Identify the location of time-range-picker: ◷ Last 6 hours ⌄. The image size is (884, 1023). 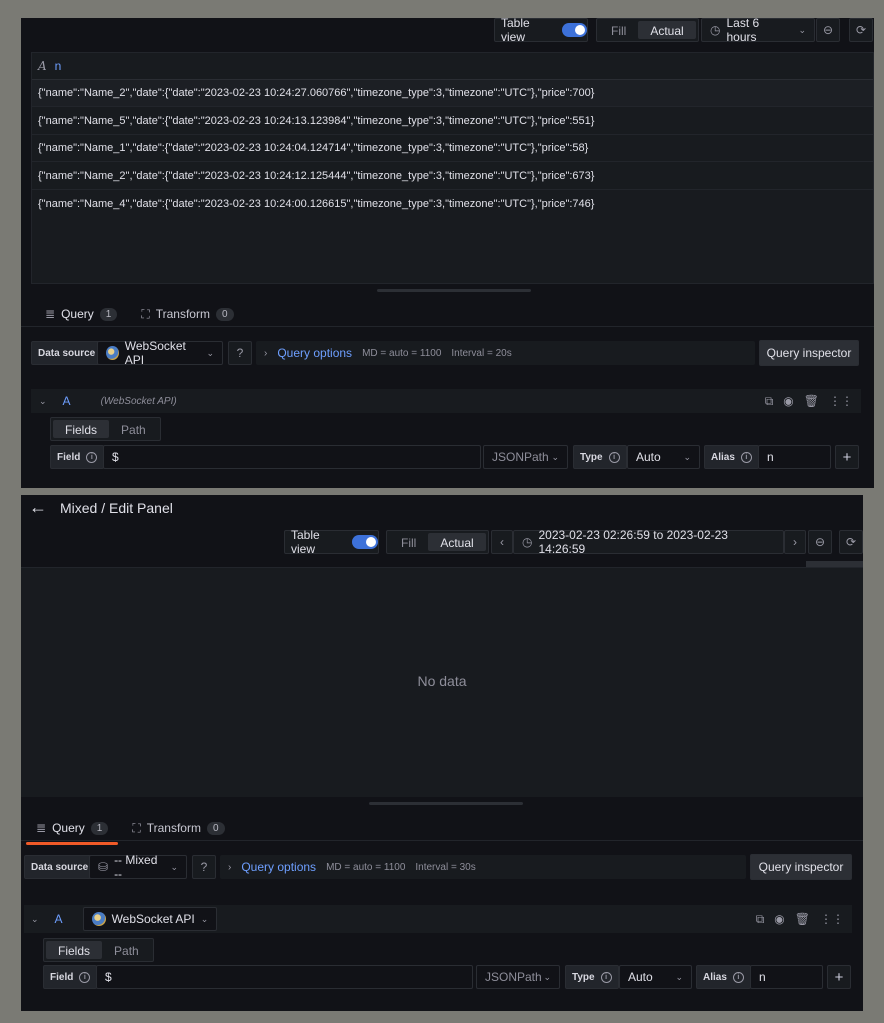
(758, 31).